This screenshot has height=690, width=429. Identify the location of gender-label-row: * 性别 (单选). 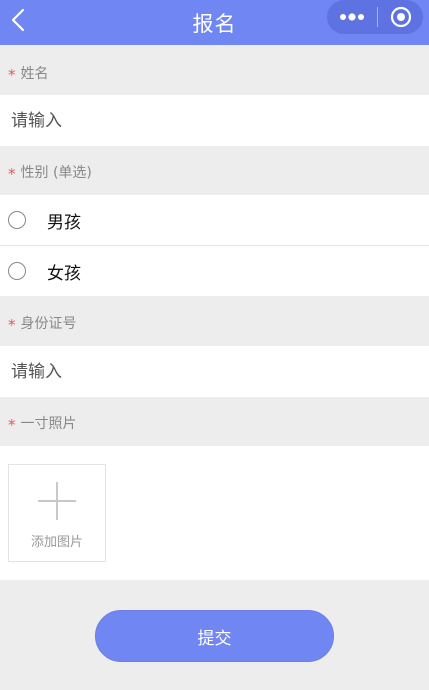
(214, 172).